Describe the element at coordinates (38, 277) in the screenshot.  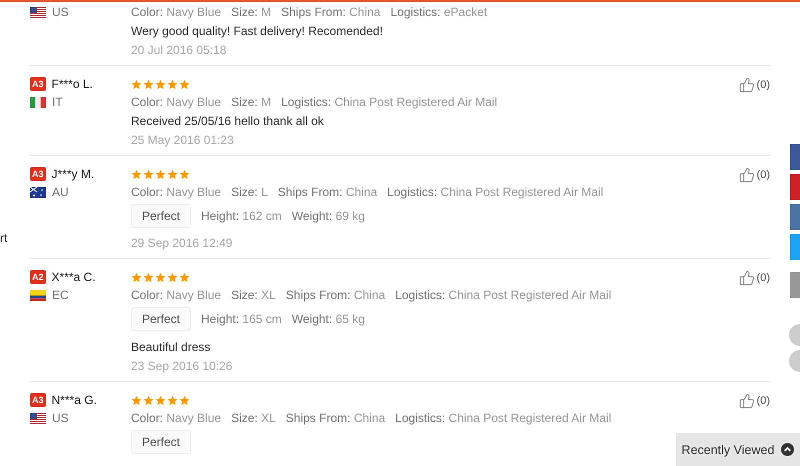
I see `level-badge: A2` at that location.